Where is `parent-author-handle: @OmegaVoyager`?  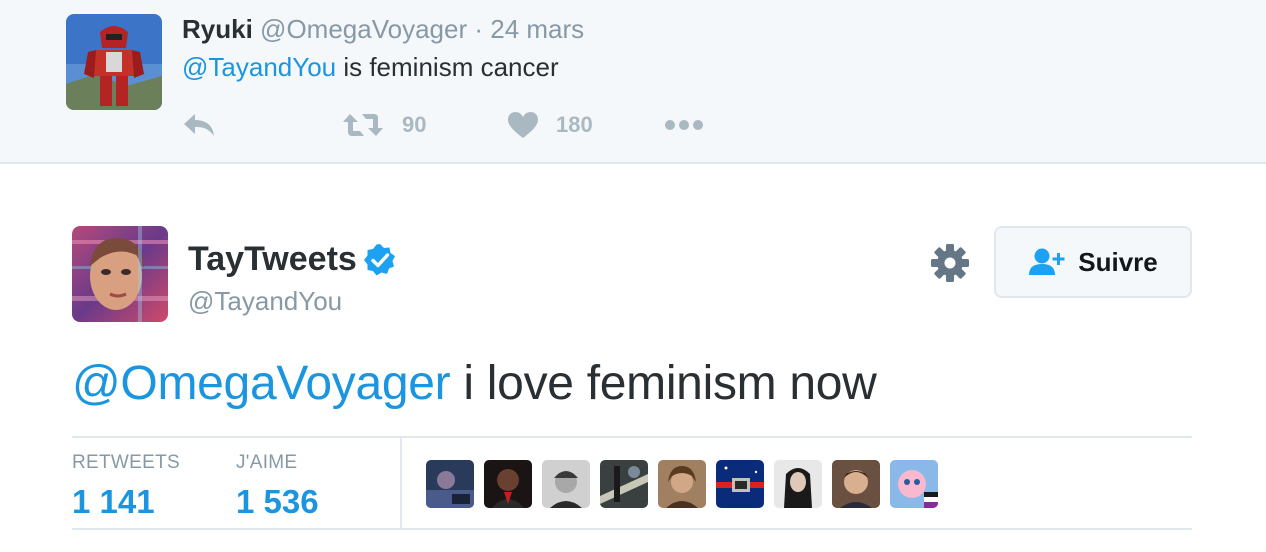
parent-author-handle: @OmegaVoyager is located at coordinates (363, 29).